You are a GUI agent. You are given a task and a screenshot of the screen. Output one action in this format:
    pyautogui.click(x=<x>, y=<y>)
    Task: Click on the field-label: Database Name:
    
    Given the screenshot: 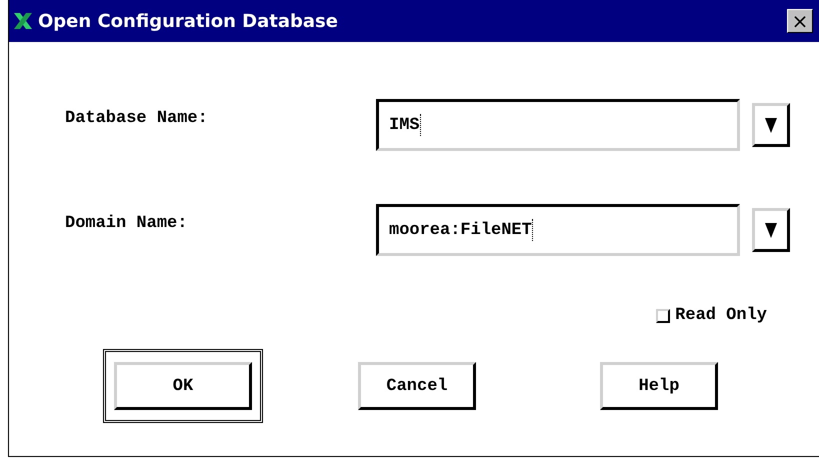 What is the action you would take?
    pyautogui.click(x=137, y=118)
    